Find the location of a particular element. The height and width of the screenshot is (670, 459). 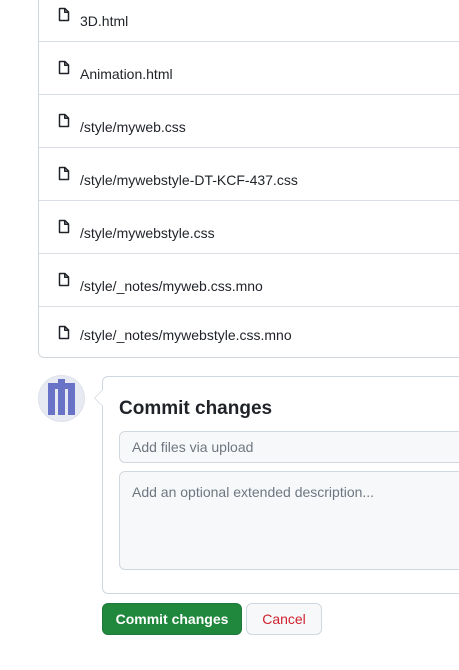

cancel-button: Cancel is located at coordinates (284, 619).